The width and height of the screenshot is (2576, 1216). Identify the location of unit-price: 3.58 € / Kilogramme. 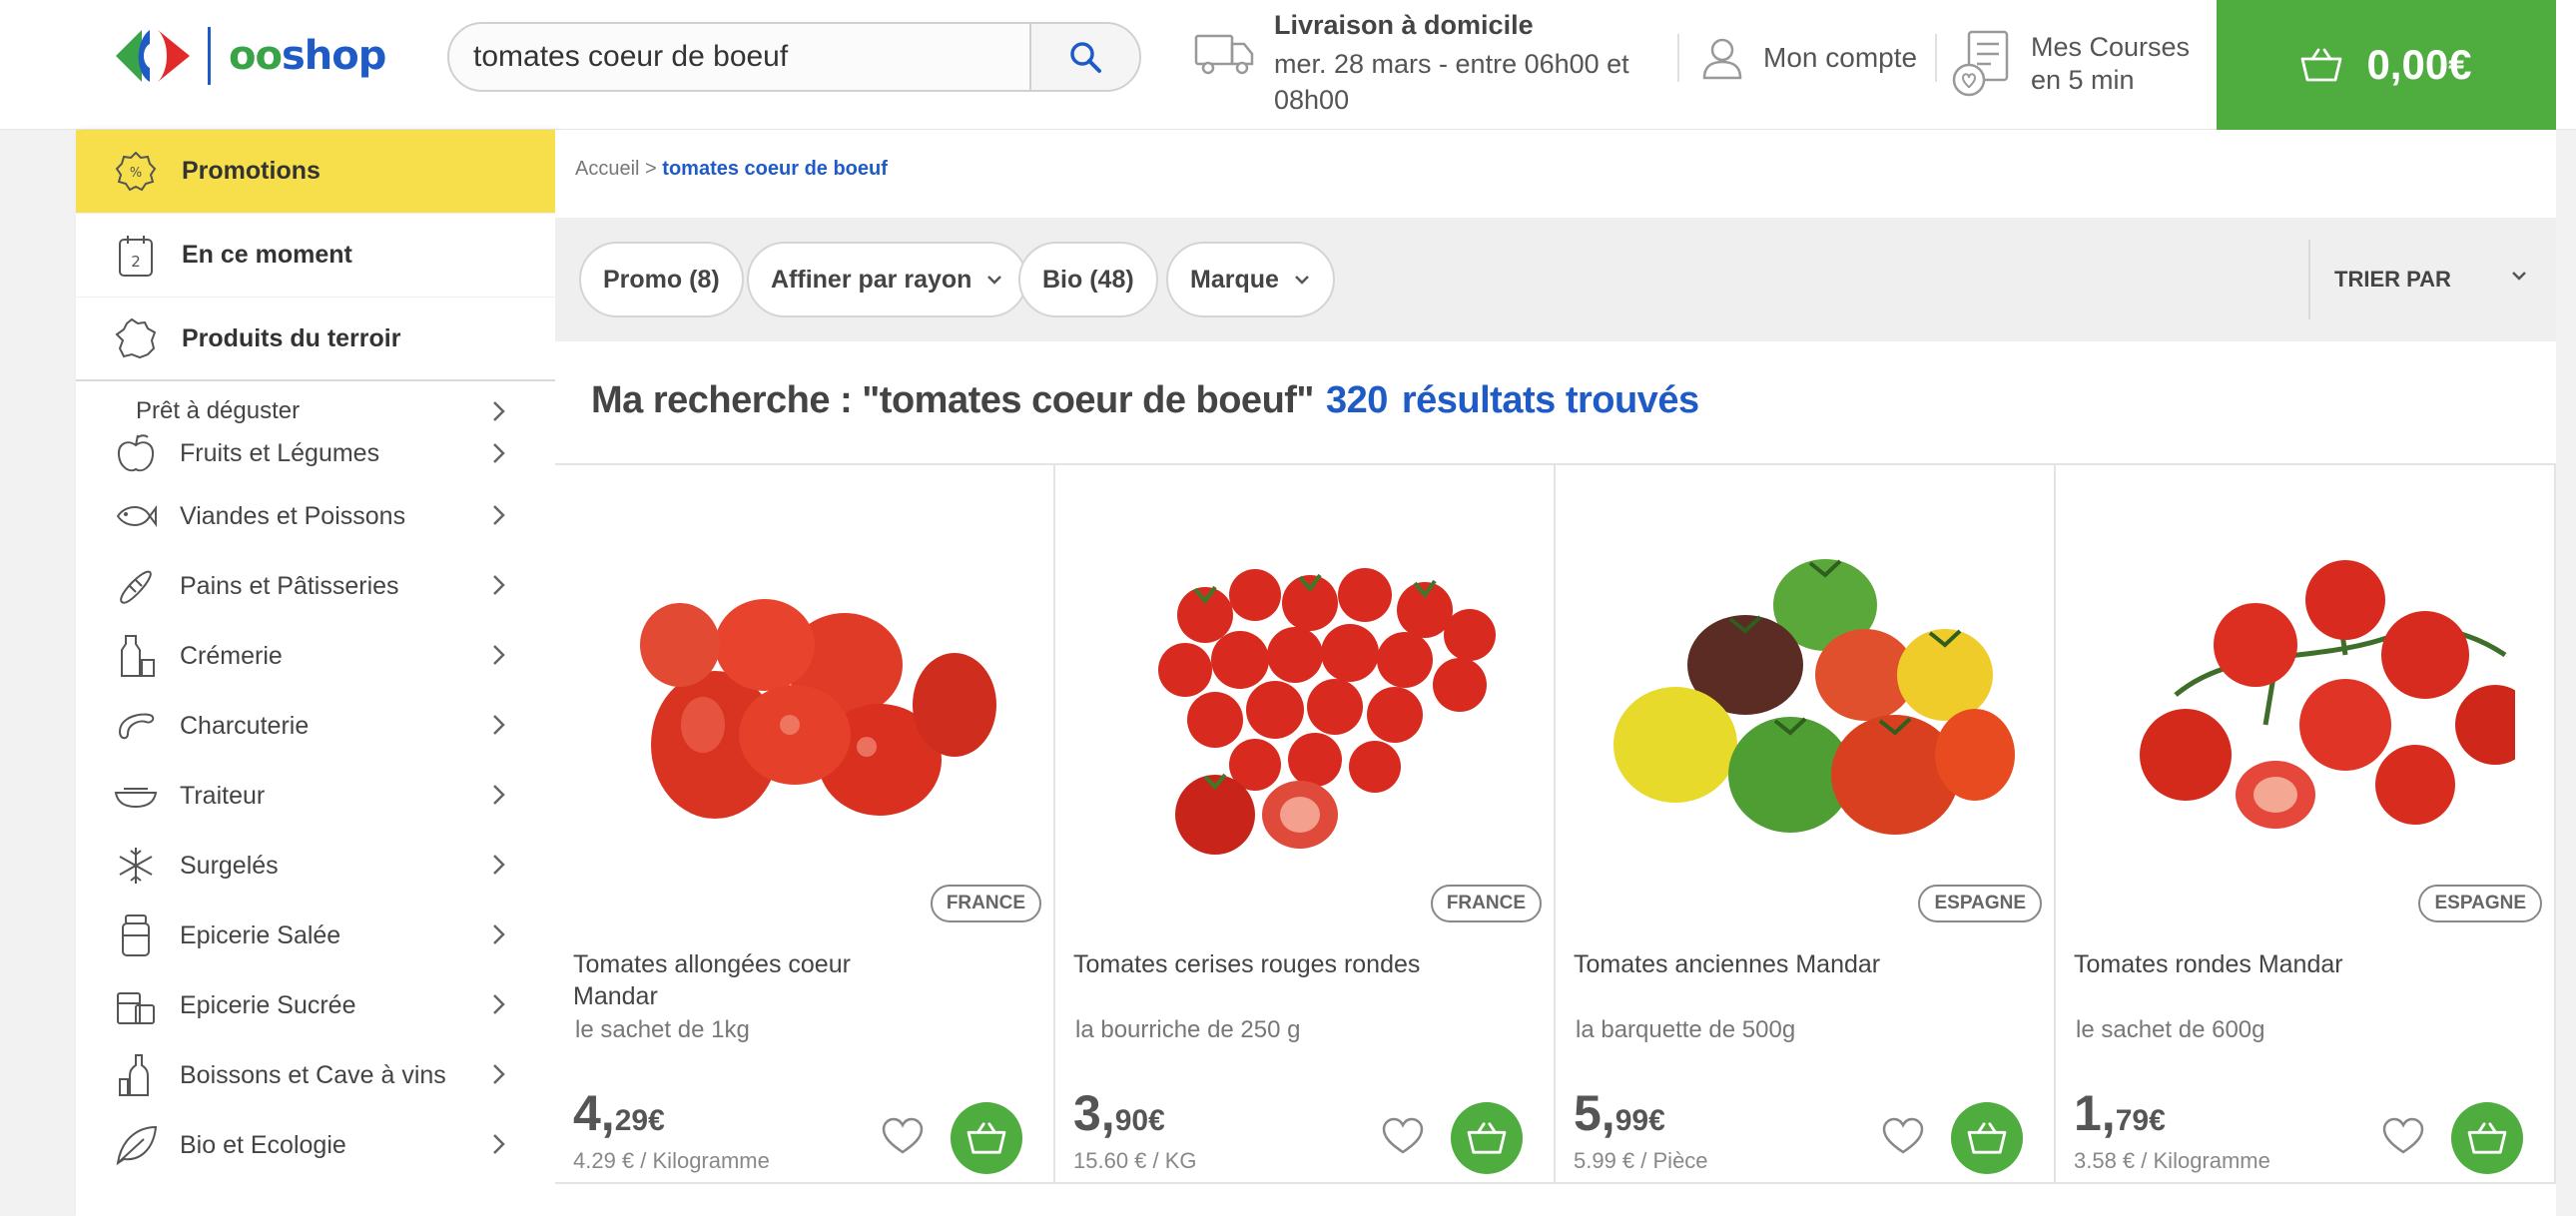
(2172, 1160).